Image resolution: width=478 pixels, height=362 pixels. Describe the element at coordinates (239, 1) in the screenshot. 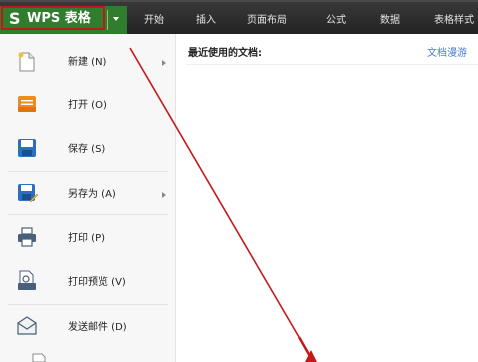

I see `menu-bar-top-edge` at that location.